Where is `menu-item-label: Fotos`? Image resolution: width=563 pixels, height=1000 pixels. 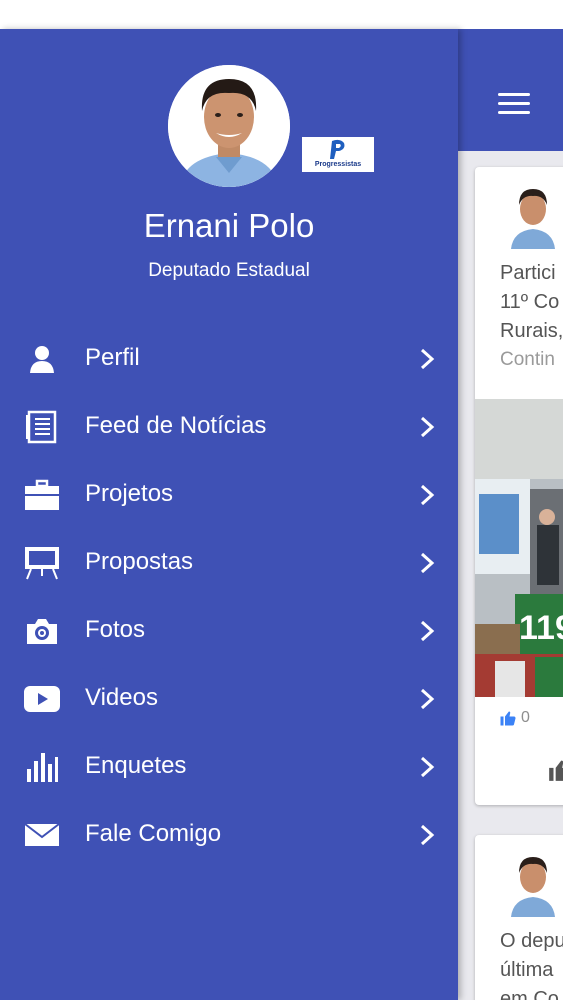 menu-item-label: Fotos is located at coordinates (115, 629).